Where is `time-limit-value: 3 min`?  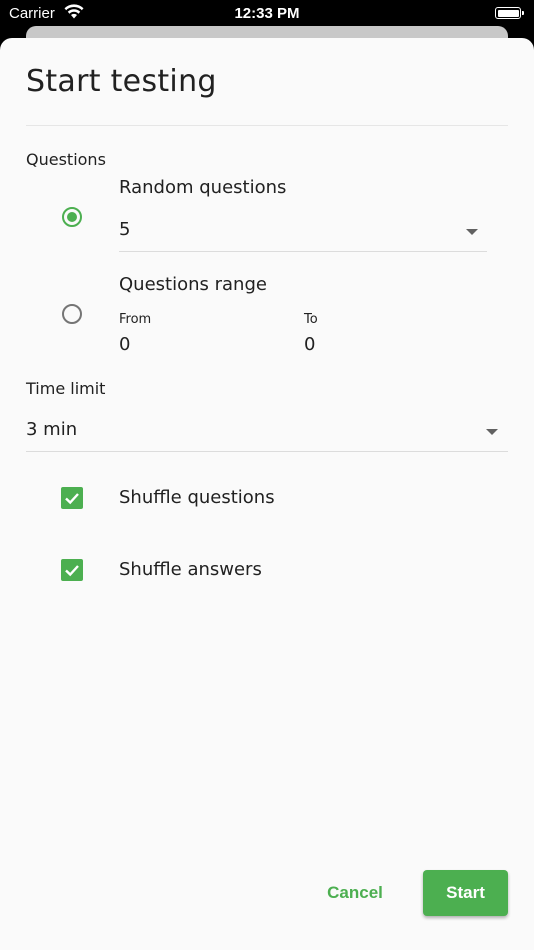 time-limit-value: 3 min is located at coordinates (52, 429).